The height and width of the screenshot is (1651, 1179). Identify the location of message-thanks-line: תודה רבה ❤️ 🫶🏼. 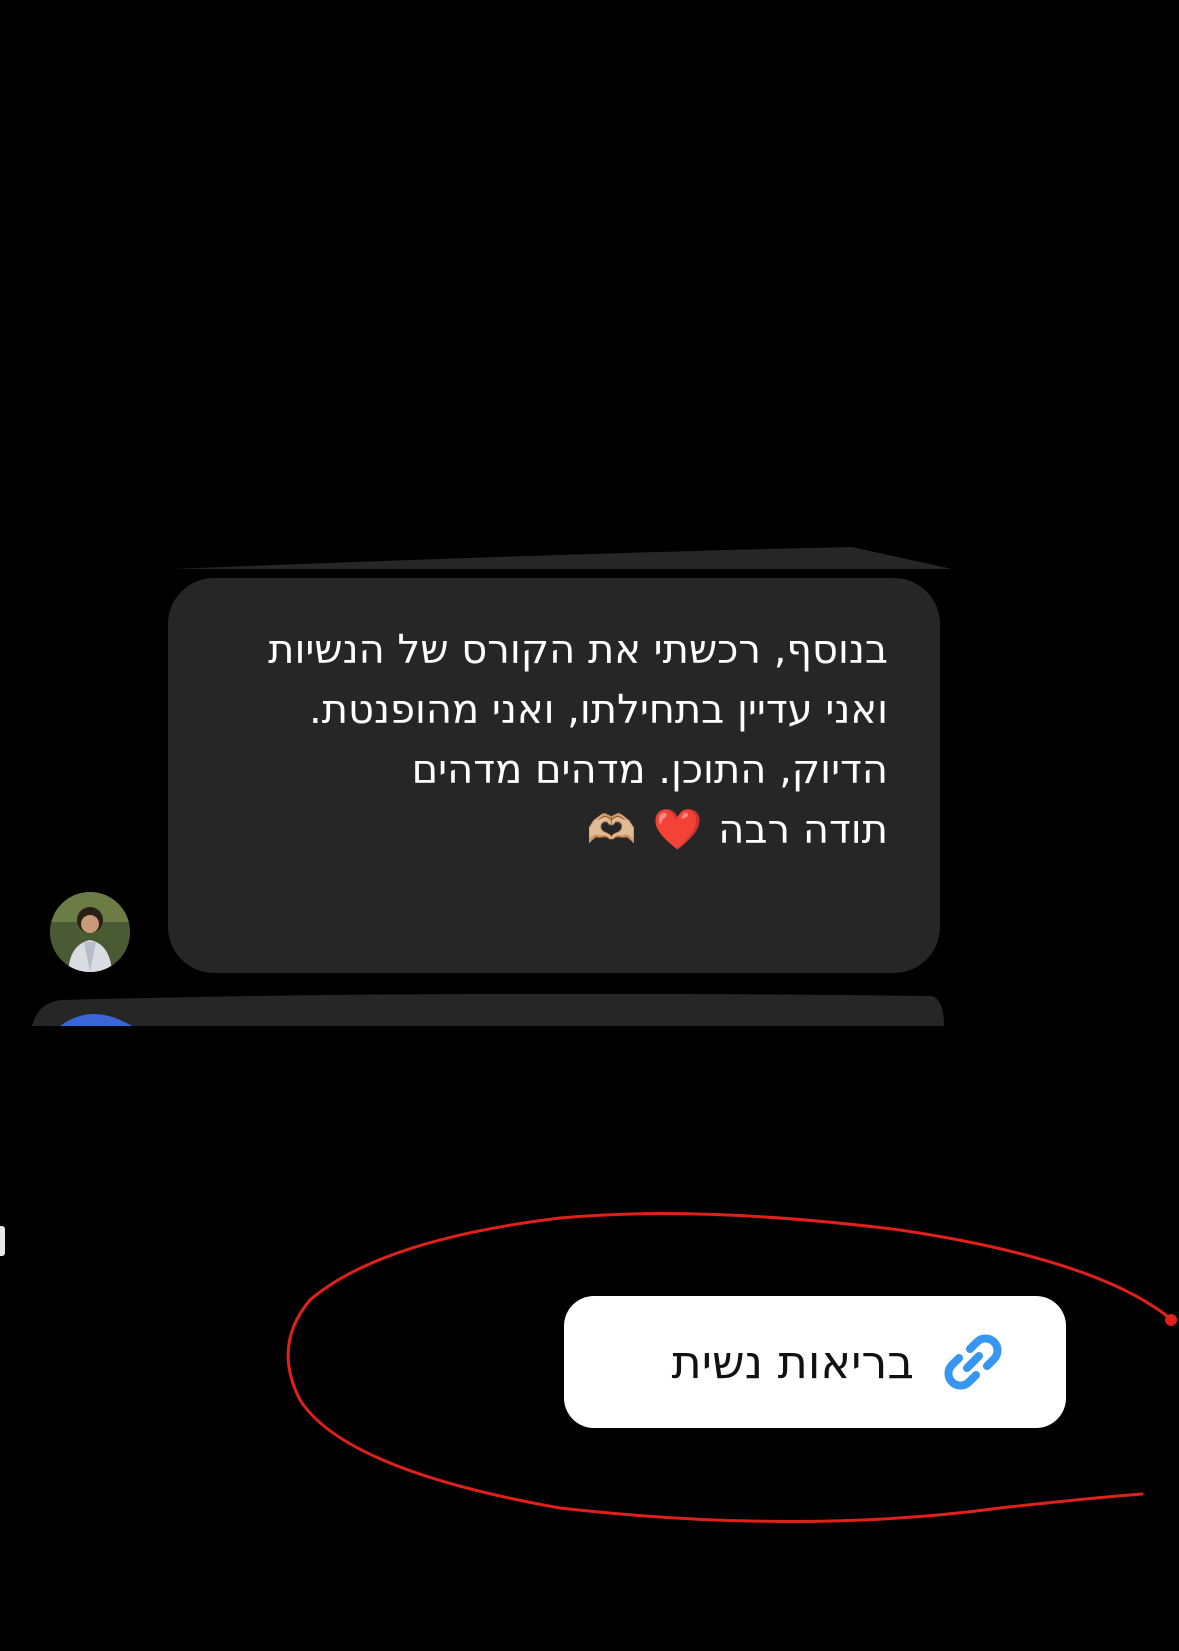
(548, 830).